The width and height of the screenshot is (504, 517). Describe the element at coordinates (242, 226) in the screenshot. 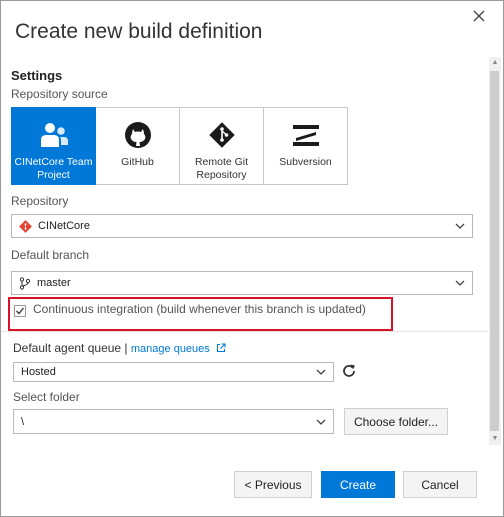

I see `repository-select: CINetCore` at that location.